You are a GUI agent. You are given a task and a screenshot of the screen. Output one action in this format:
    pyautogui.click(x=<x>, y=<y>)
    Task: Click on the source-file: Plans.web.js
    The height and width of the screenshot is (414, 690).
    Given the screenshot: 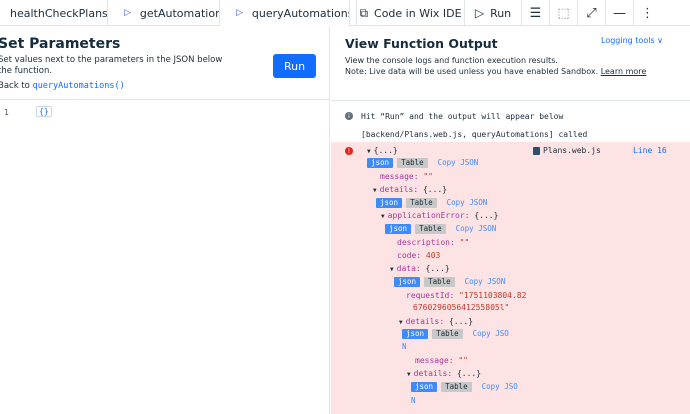 What is the action you would take?
    pyautogui.click(x=567, y=150)
    